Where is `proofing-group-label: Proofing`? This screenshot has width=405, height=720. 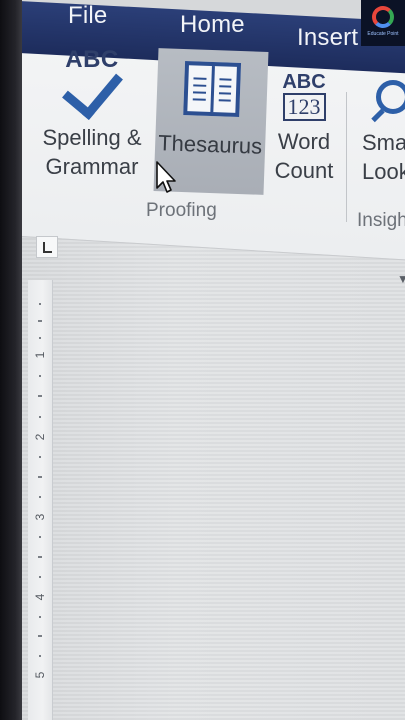 proofing-group-label: Proofing is located at coordinates (181, 210).